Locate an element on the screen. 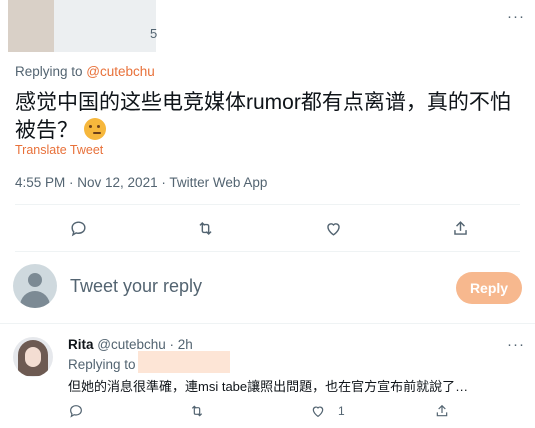 This screenshot has width=535, height=428. reply-author-name: Rita is located at coordinates (81, 344).